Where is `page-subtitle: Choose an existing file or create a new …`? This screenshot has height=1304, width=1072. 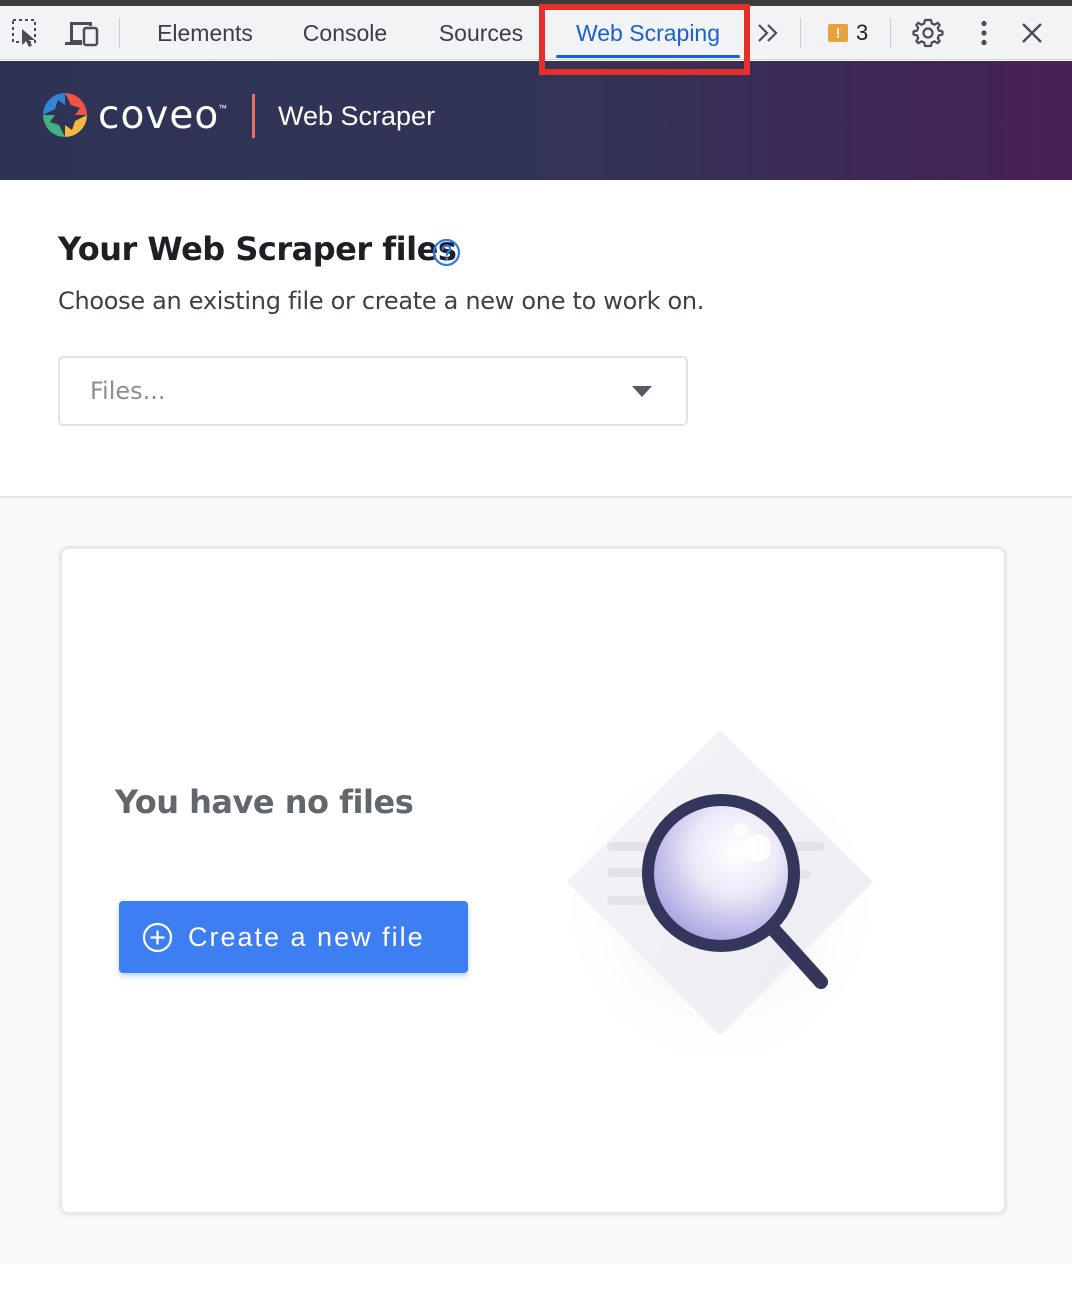
page-subtitle: Choose an existing file or create a new … is located at coordinates (381, 301).